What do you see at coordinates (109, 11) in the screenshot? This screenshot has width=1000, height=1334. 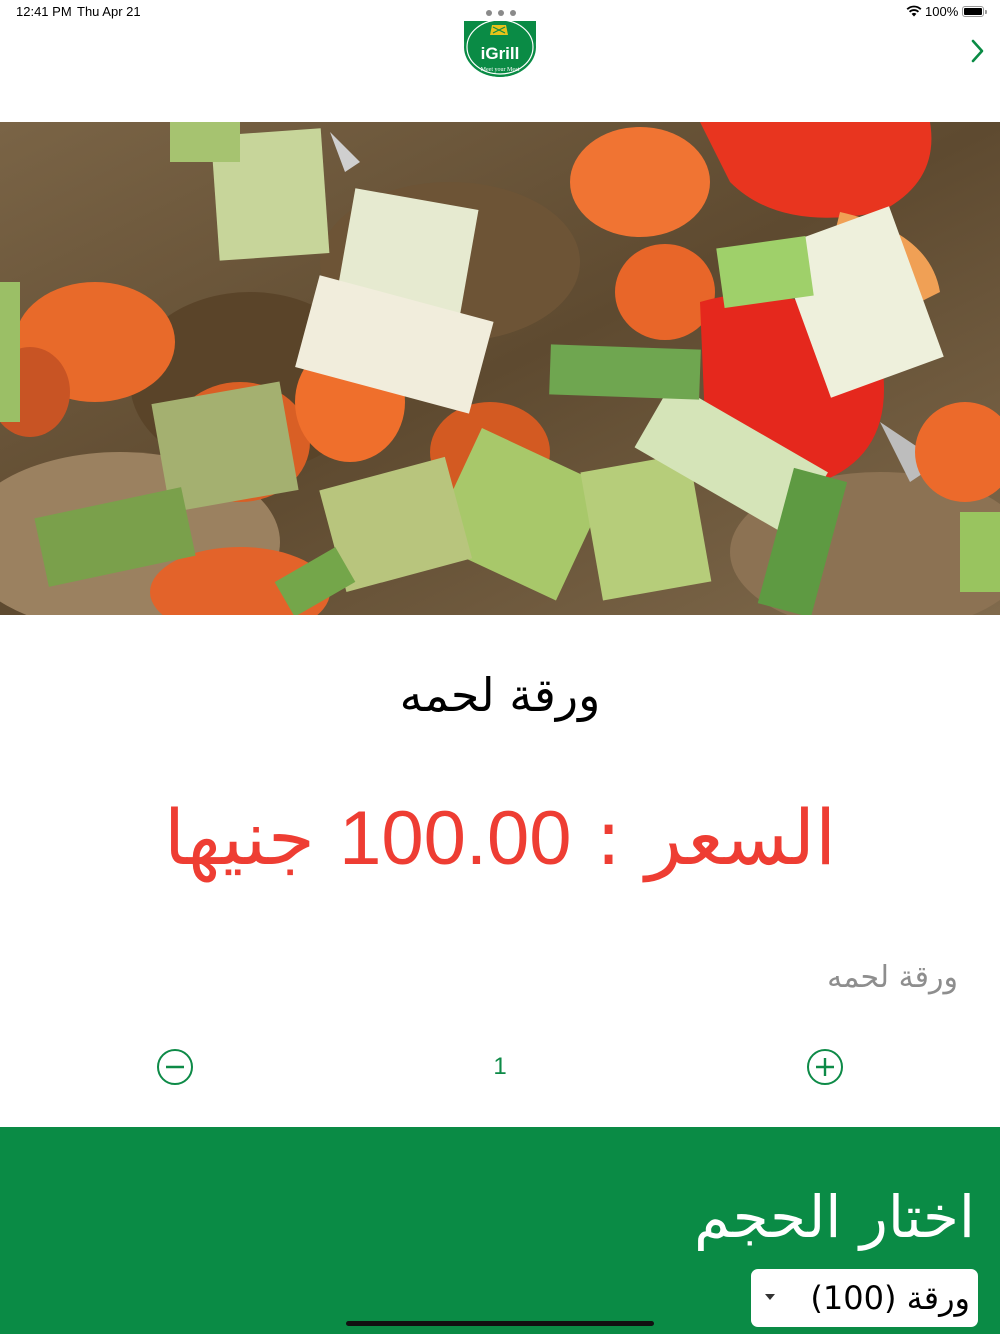 I see `status-date: Thu Apr 21` at bounding box center [109, 11].